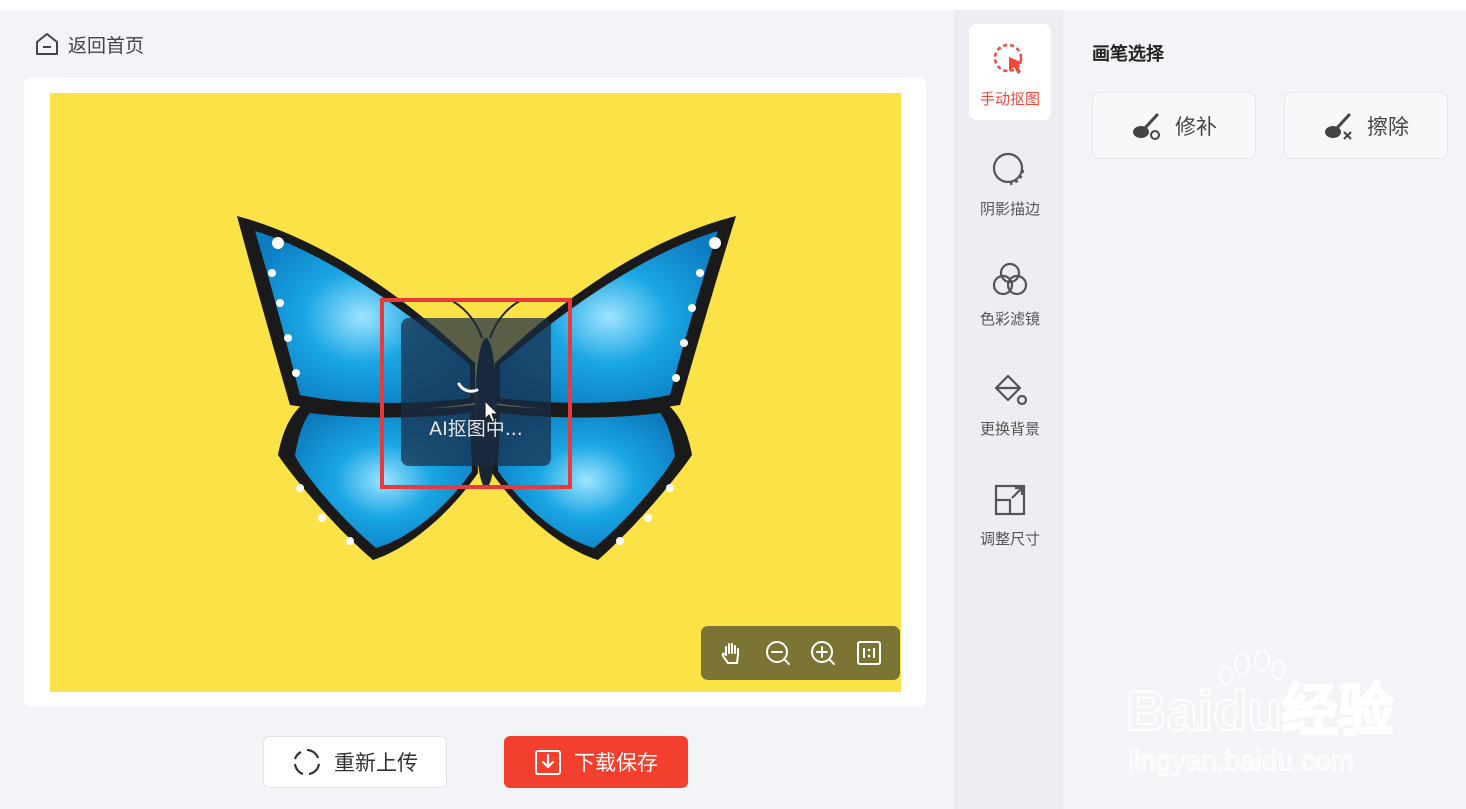  What do you see at coordinates (106, 45) in the screenshot?
I see `back-home-label: 返回首页` at bounding box center [106, 45].